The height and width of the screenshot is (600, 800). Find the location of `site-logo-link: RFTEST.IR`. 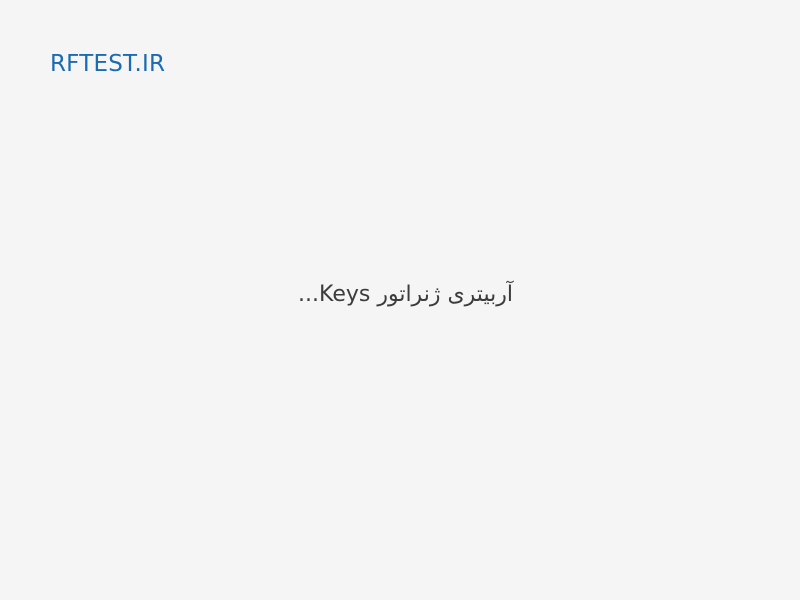

site-logo-link: RFTEST.IR is located at coordinates (107, 64).